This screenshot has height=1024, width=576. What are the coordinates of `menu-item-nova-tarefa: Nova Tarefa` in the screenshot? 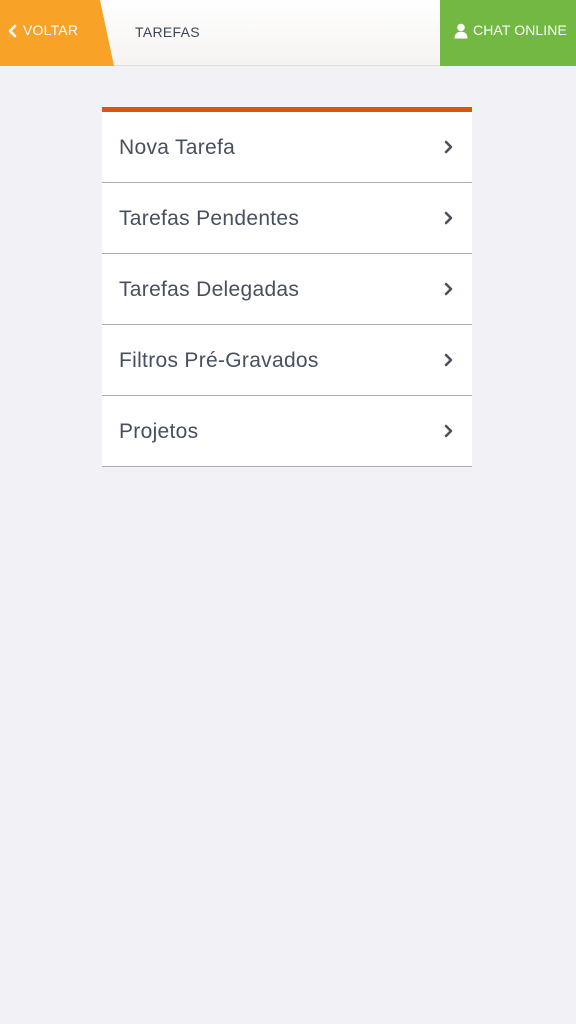 It's located at (287, 147).